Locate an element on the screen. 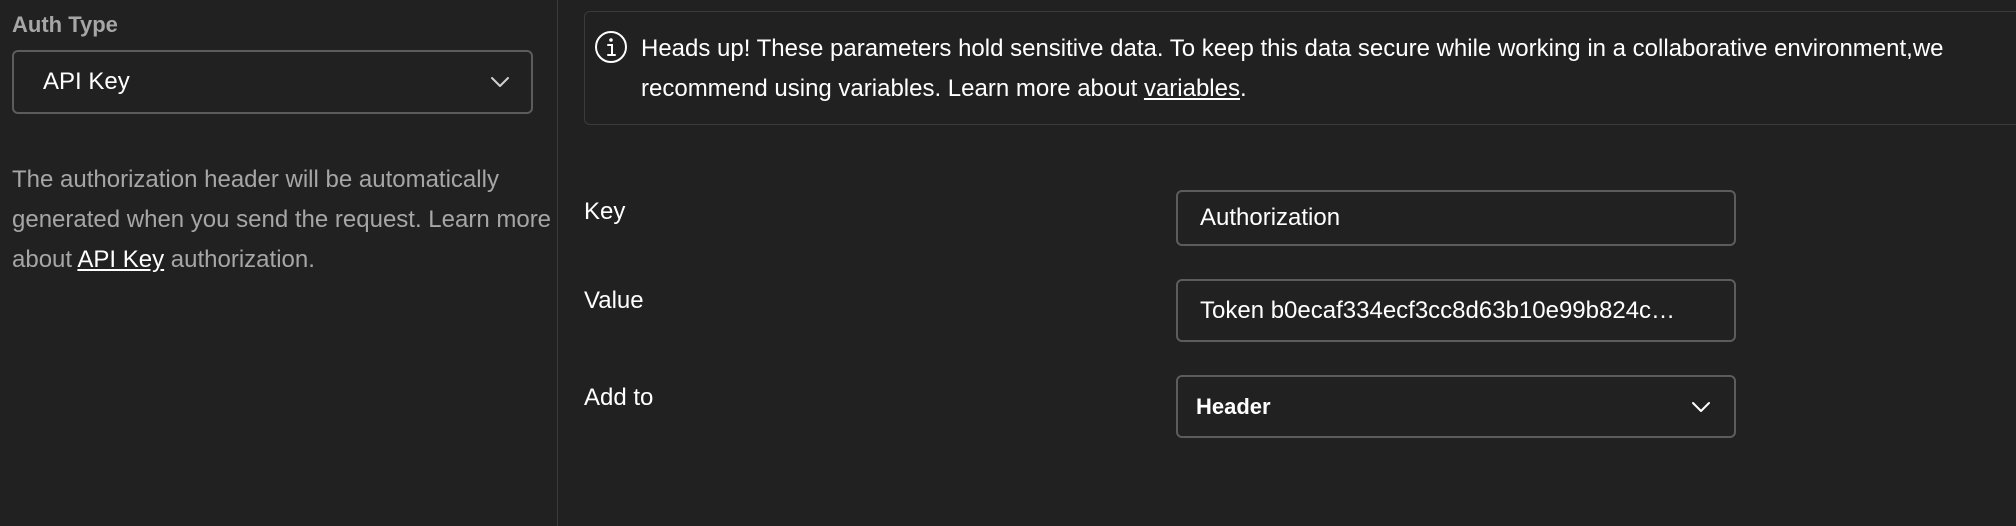 The height and width of the screenshot is (526, 2016). value-label: Value is located at coordinates (614, 300).